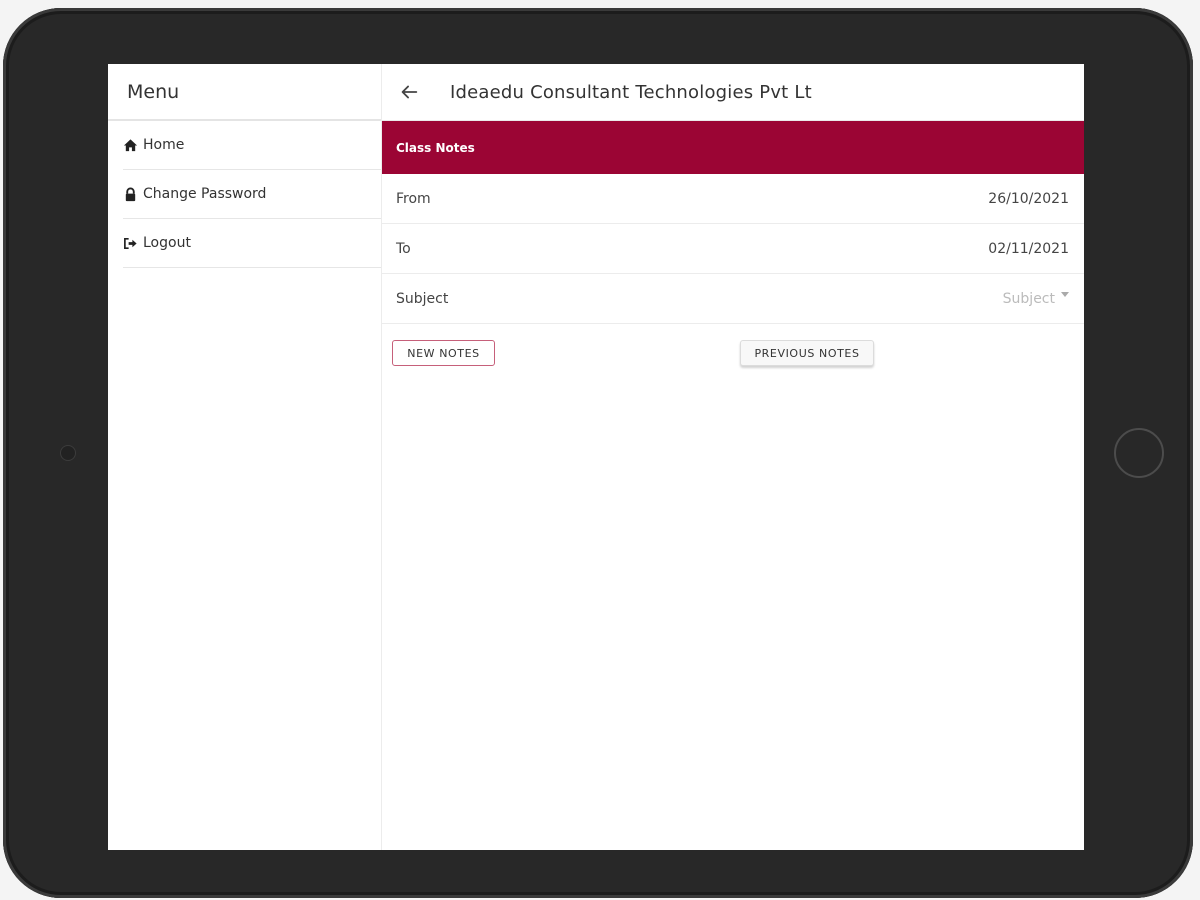 The width and height of the screenshot is (1200, 900). I want to click on subject-select: Subject, so click(1036, 299).